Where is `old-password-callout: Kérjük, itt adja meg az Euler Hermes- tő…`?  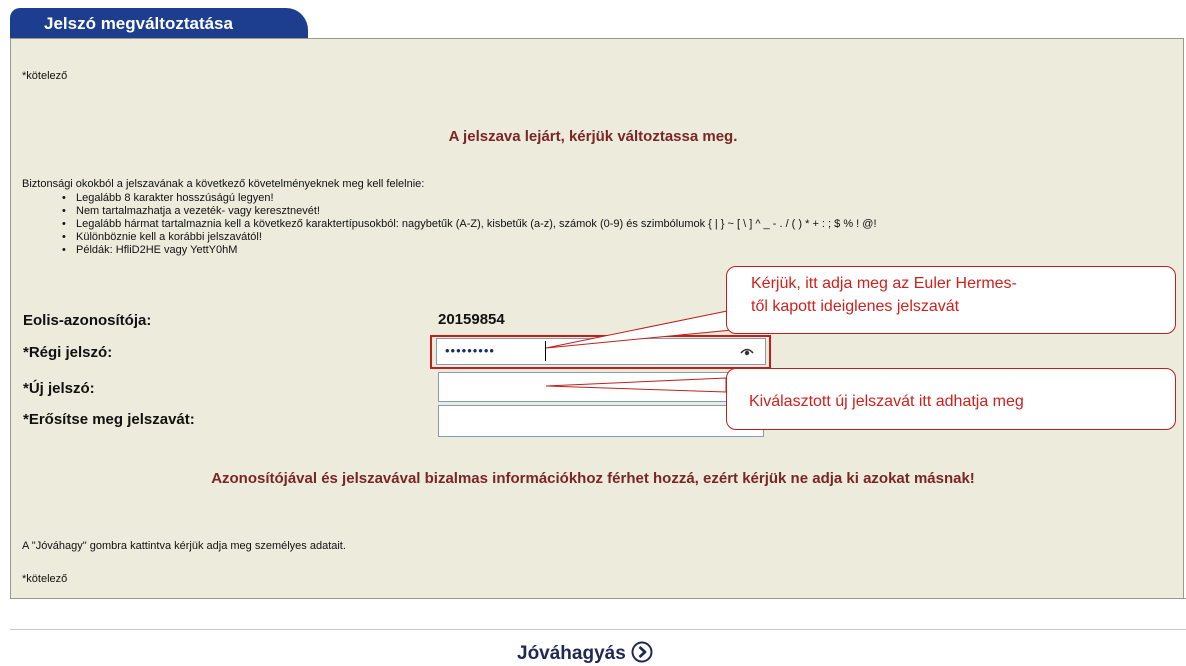 old-password-callout: Kérjük, itt adja meg az Euler Hermes- tő… is located at coordinates (951, 300).